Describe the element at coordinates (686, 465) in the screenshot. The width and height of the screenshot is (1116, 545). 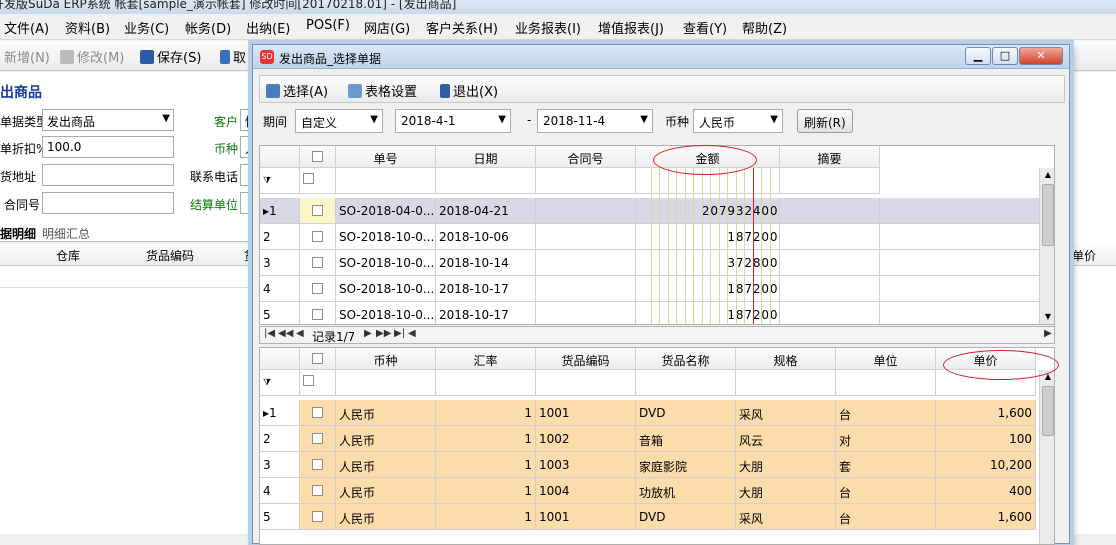
I see `goods-name-cell: 家庭影院` at that location.